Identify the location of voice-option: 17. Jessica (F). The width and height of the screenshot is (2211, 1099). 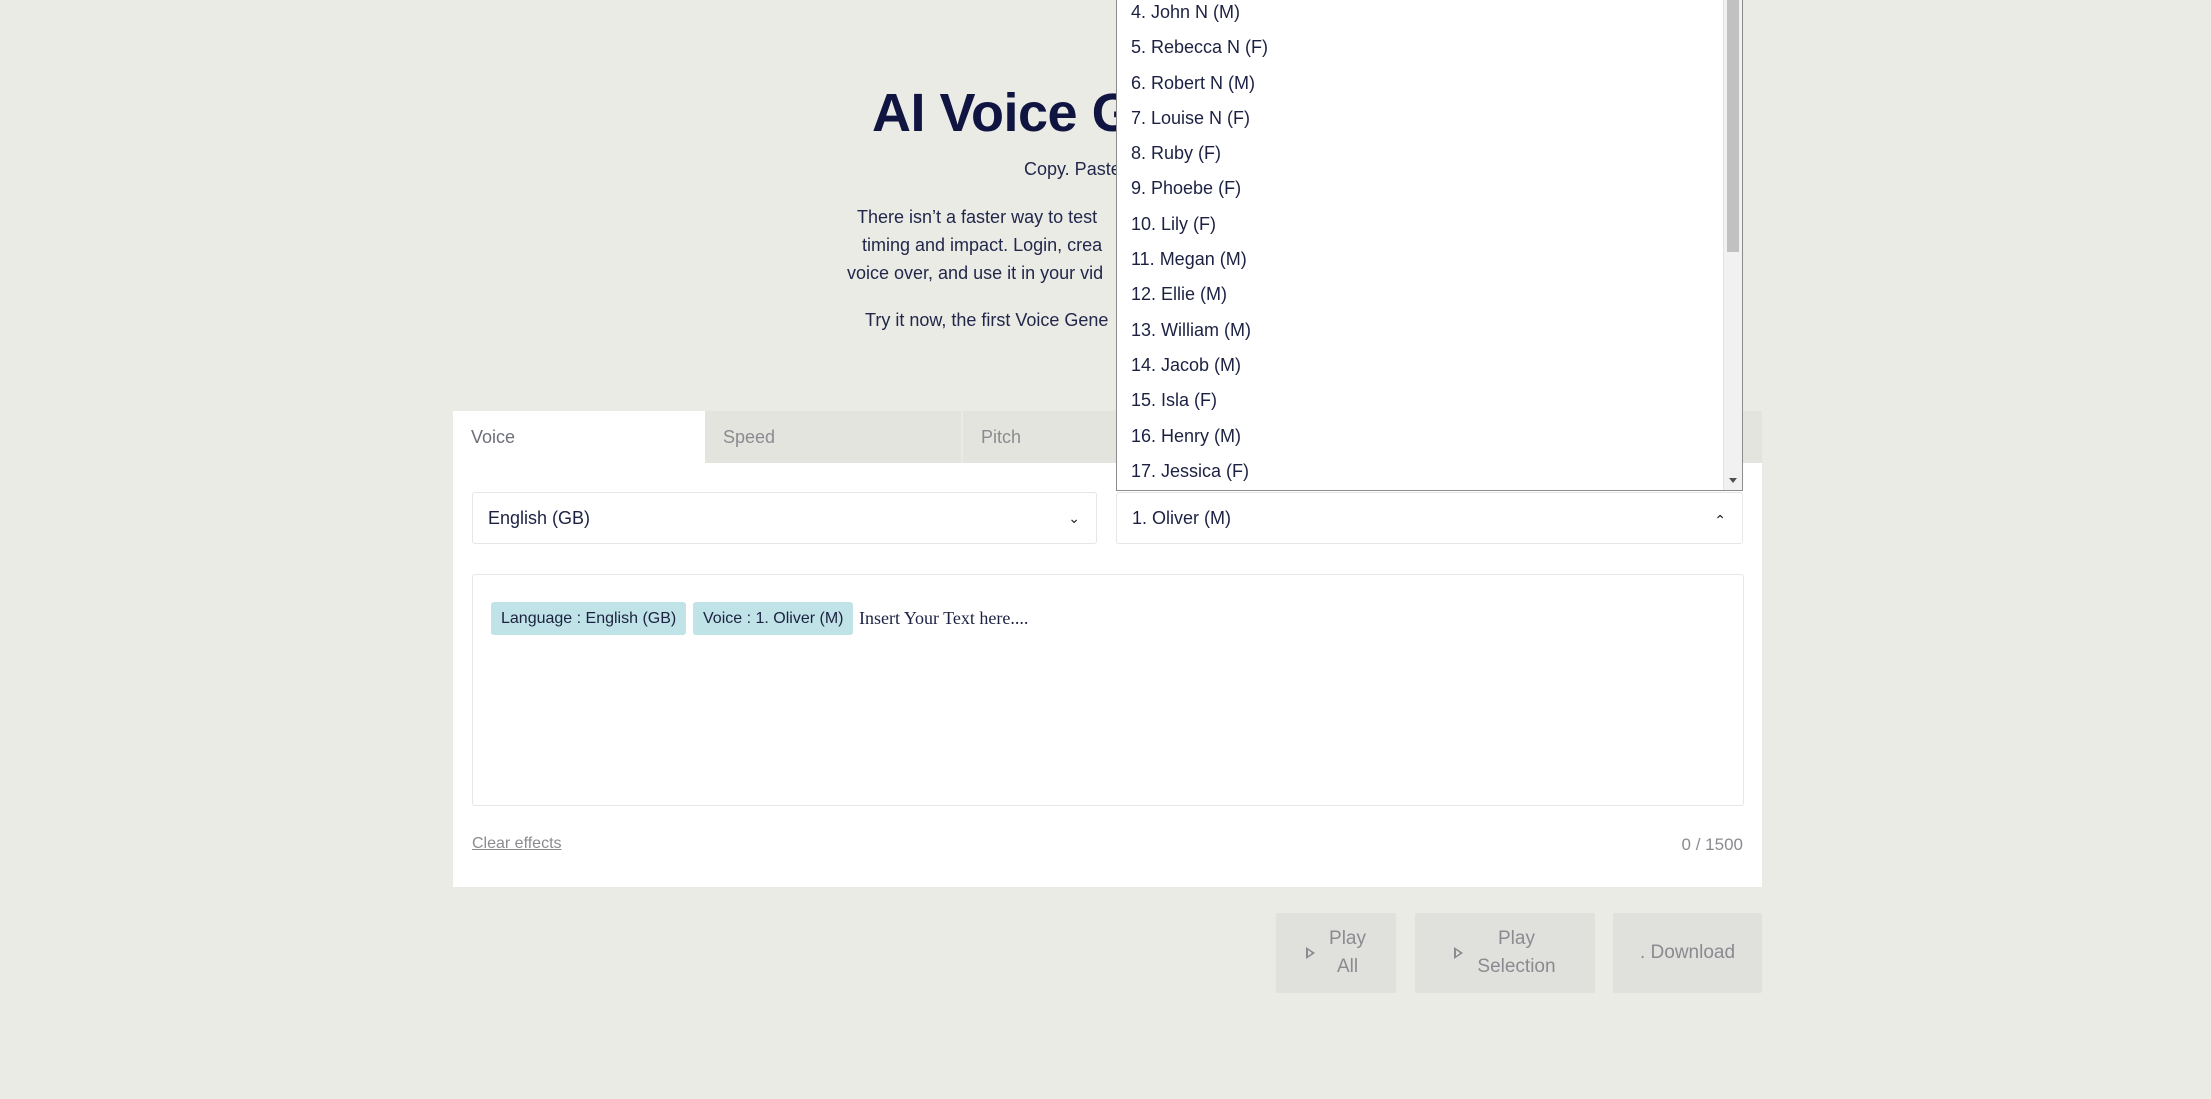
(1429, 471).